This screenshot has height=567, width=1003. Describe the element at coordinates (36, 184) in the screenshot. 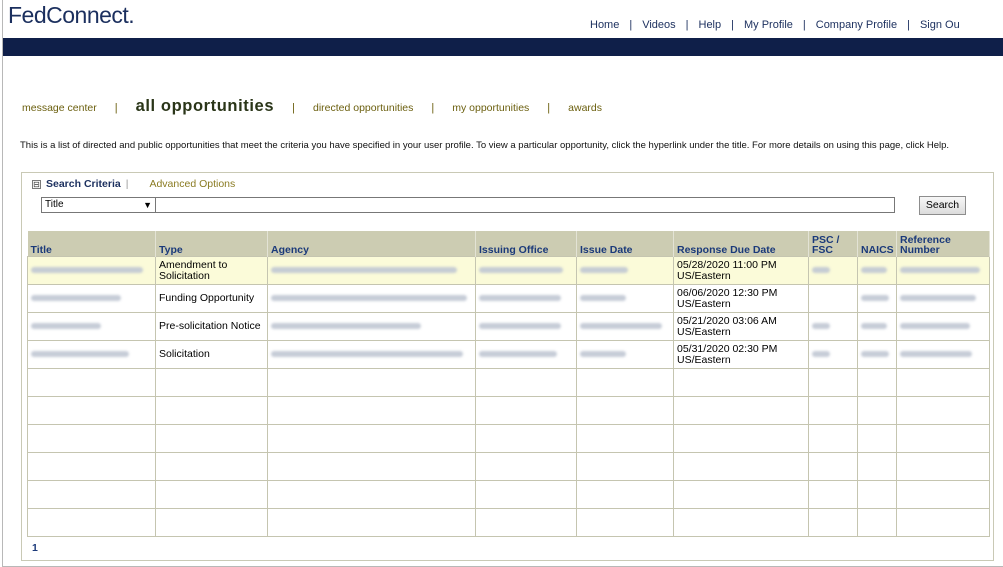

I see `collapse-toggle-icon: ⊟` at that location.